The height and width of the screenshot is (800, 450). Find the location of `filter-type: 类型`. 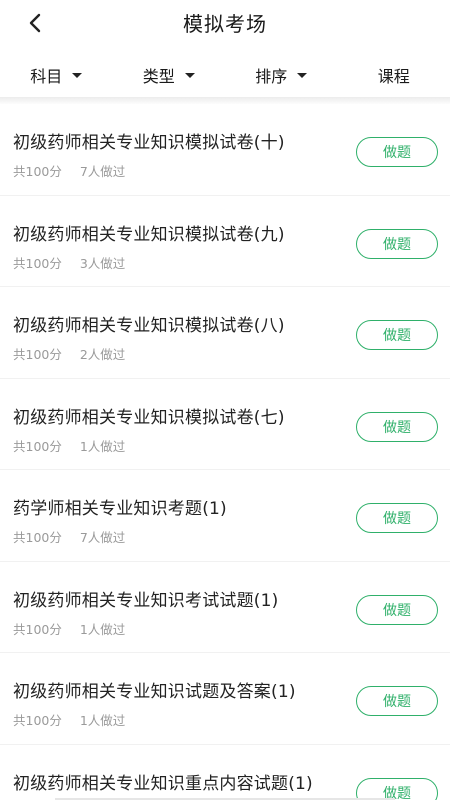

filter-type: 类型 is located at coordinates (169, 75).